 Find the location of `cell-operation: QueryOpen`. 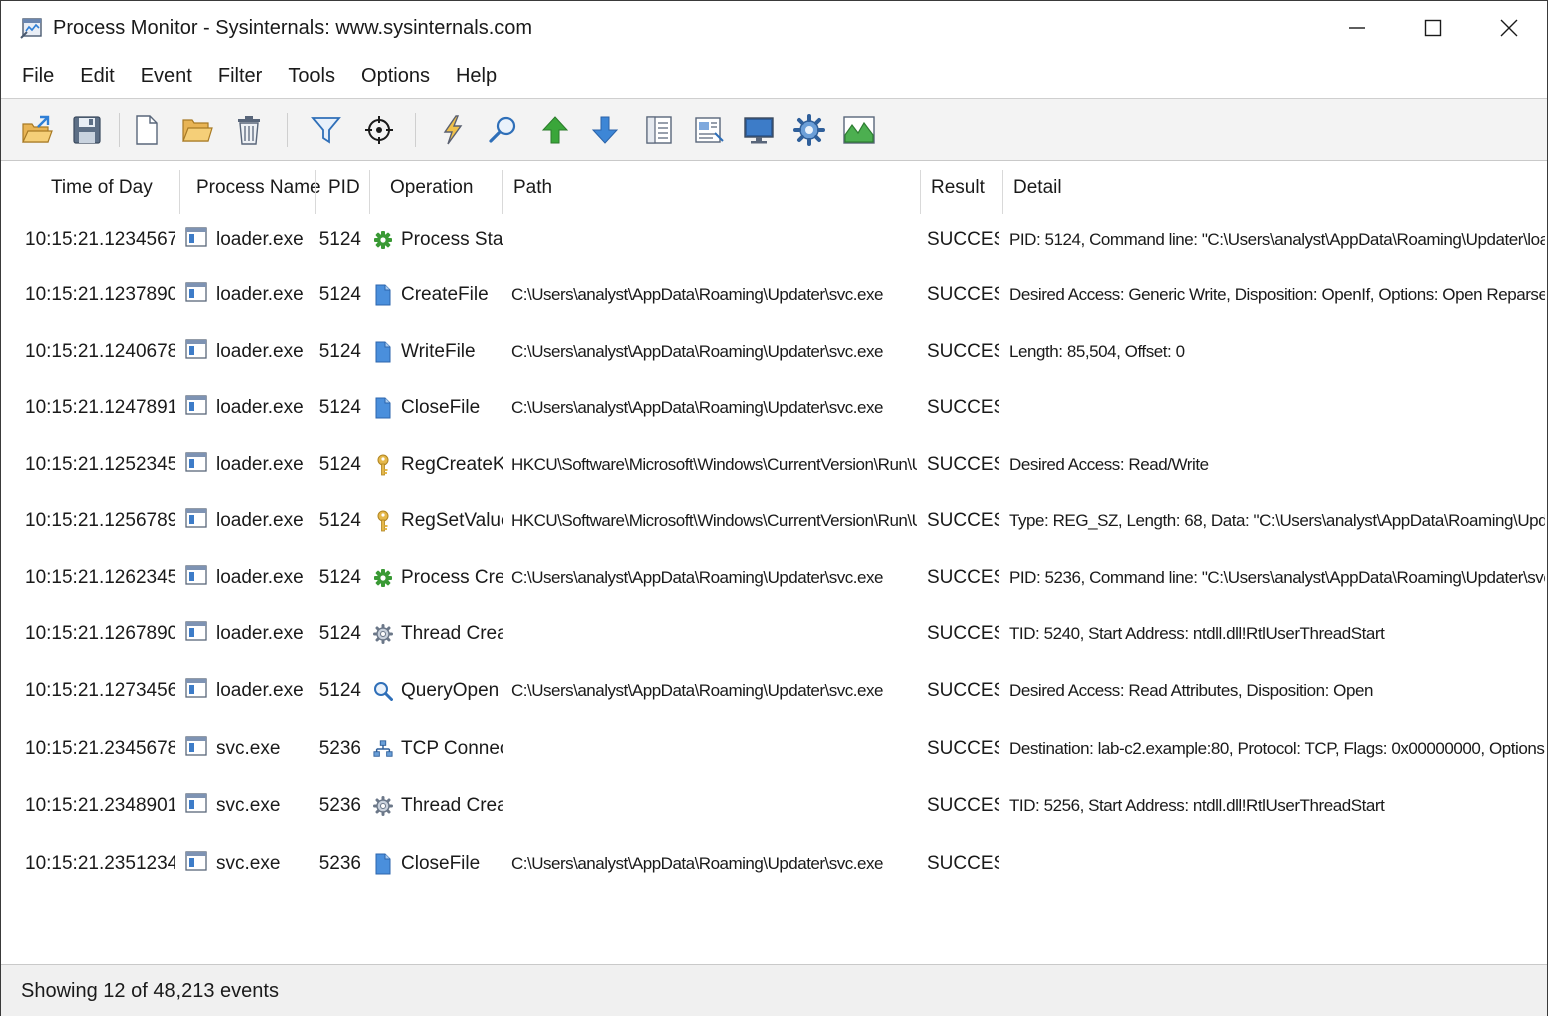

cell-operation: QueryOpen is located at coordinates (438, 691).